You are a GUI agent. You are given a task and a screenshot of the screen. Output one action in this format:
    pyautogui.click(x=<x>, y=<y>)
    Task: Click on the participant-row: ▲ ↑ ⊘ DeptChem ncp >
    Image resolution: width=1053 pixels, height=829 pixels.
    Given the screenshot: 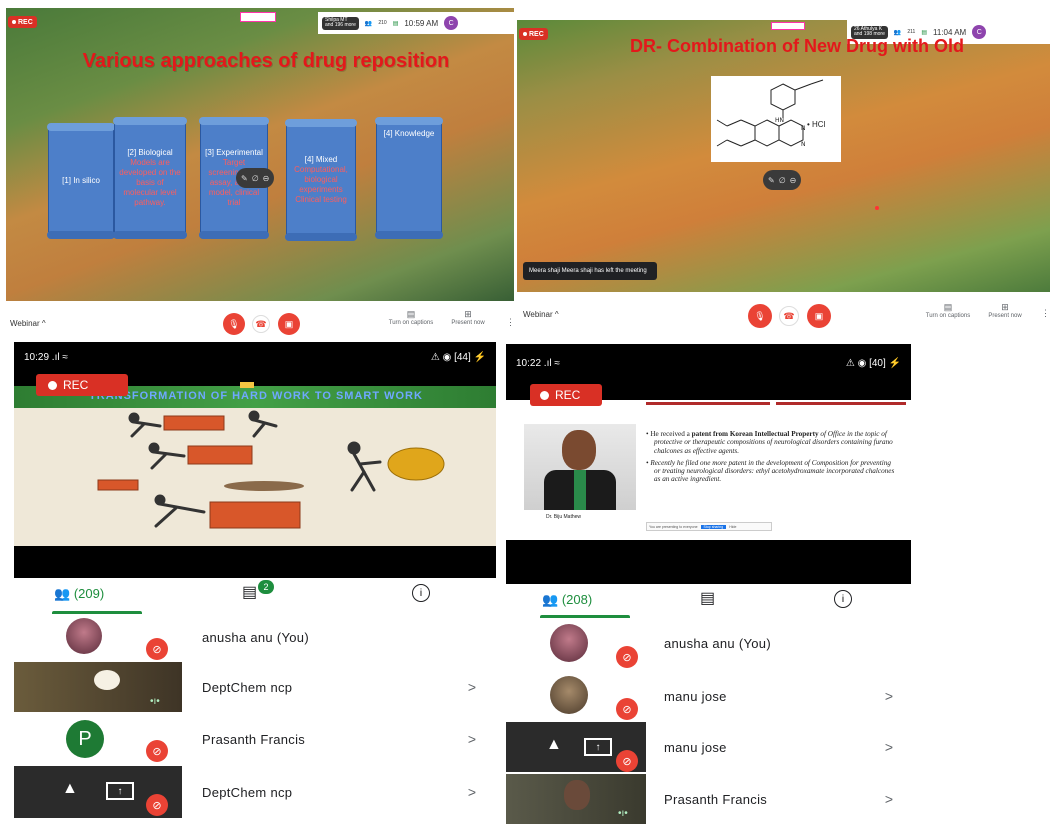 What is the action you would take?
    pyautogui.click(x=255, y=792)
    